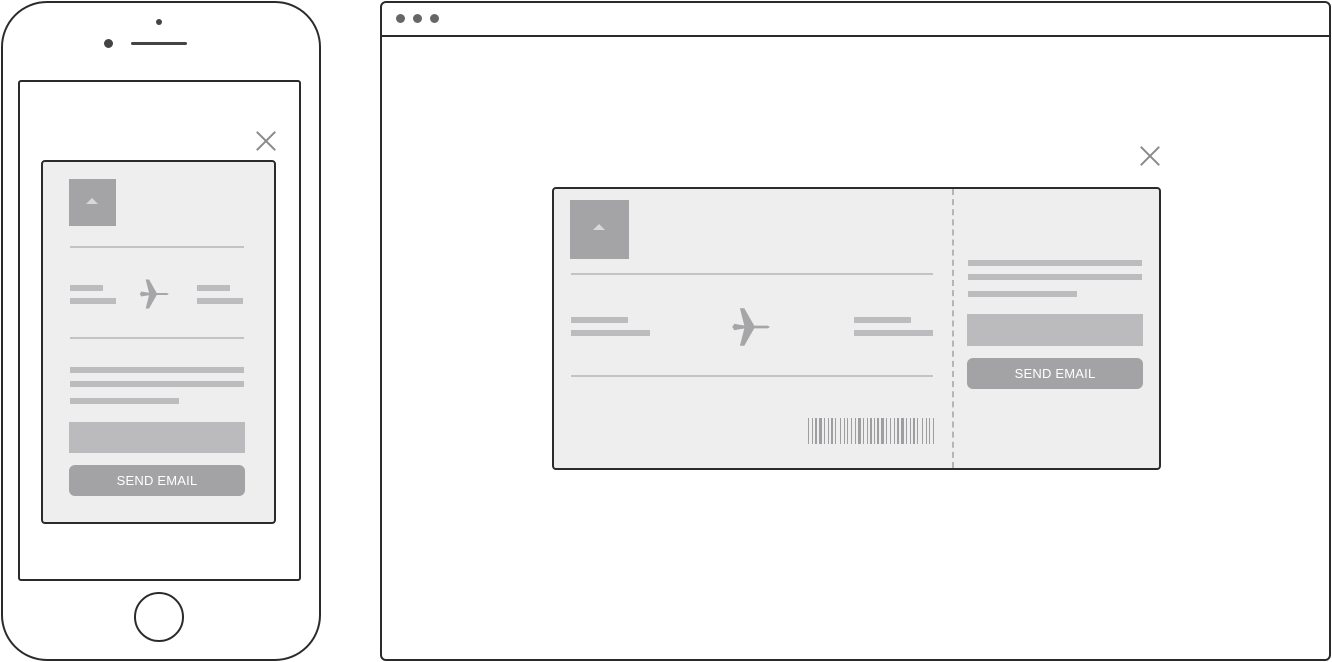 This screenshot has height=662, width=1332. I want to click on barcode-icon, so click(871, 431).